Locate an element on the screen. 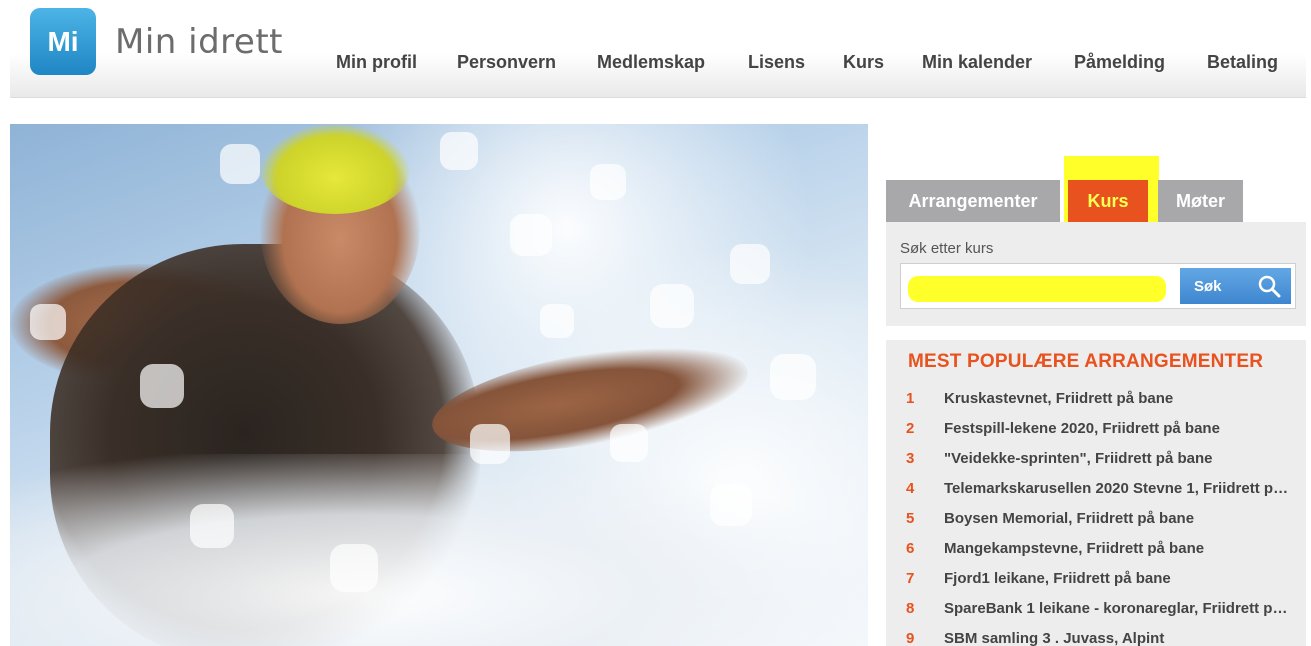 Image resolution: width=1311 pixels, height=646 pixels. list-item-number: 4 is located at coordinates (910, 488).